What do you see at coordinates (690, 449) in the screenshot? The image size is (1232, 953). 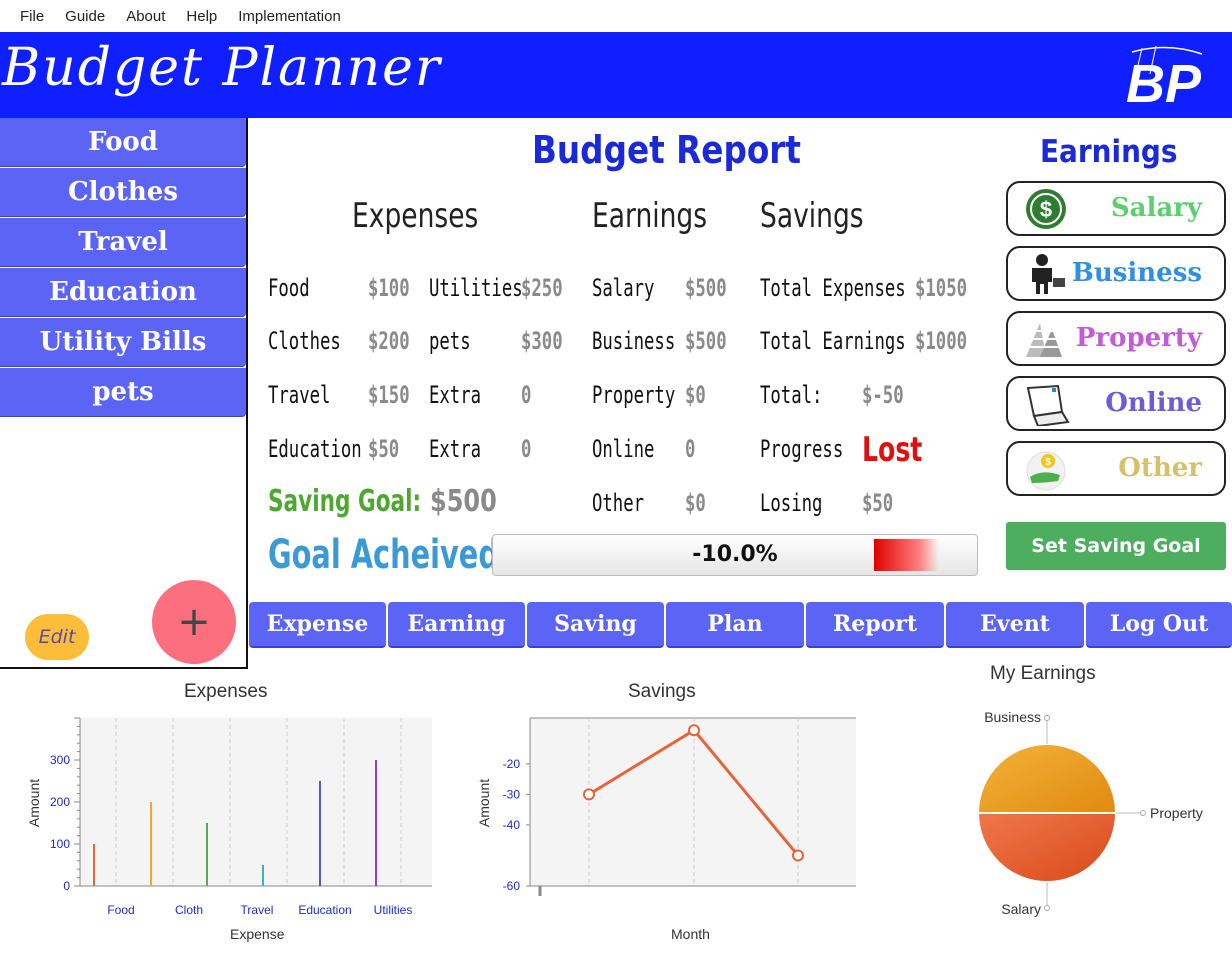 I see `earning-value: 0` at bounding box center [690, 449].